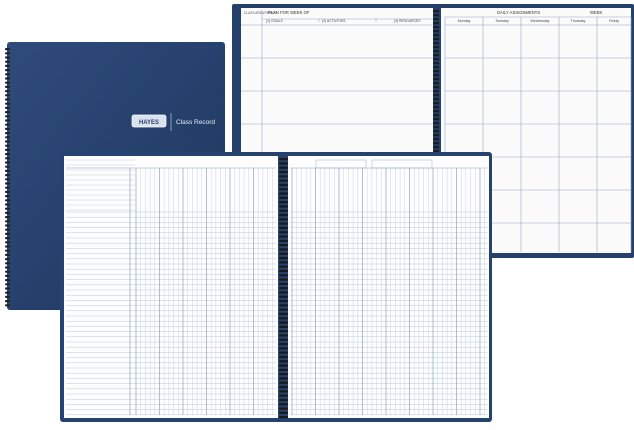  I want to click on lesson-sub-activities: (2) ACTIVITIES, so click(334, 21).